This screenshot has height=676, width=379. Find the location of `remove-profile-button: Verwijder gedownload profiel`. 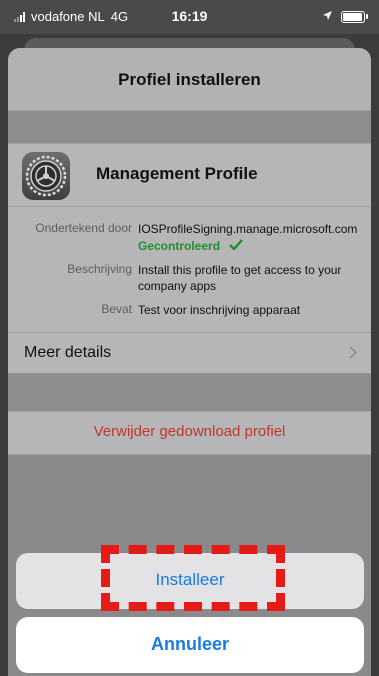

remove-profile-button: Verwijder gedownload profiel is located at coordinates (190, 431).